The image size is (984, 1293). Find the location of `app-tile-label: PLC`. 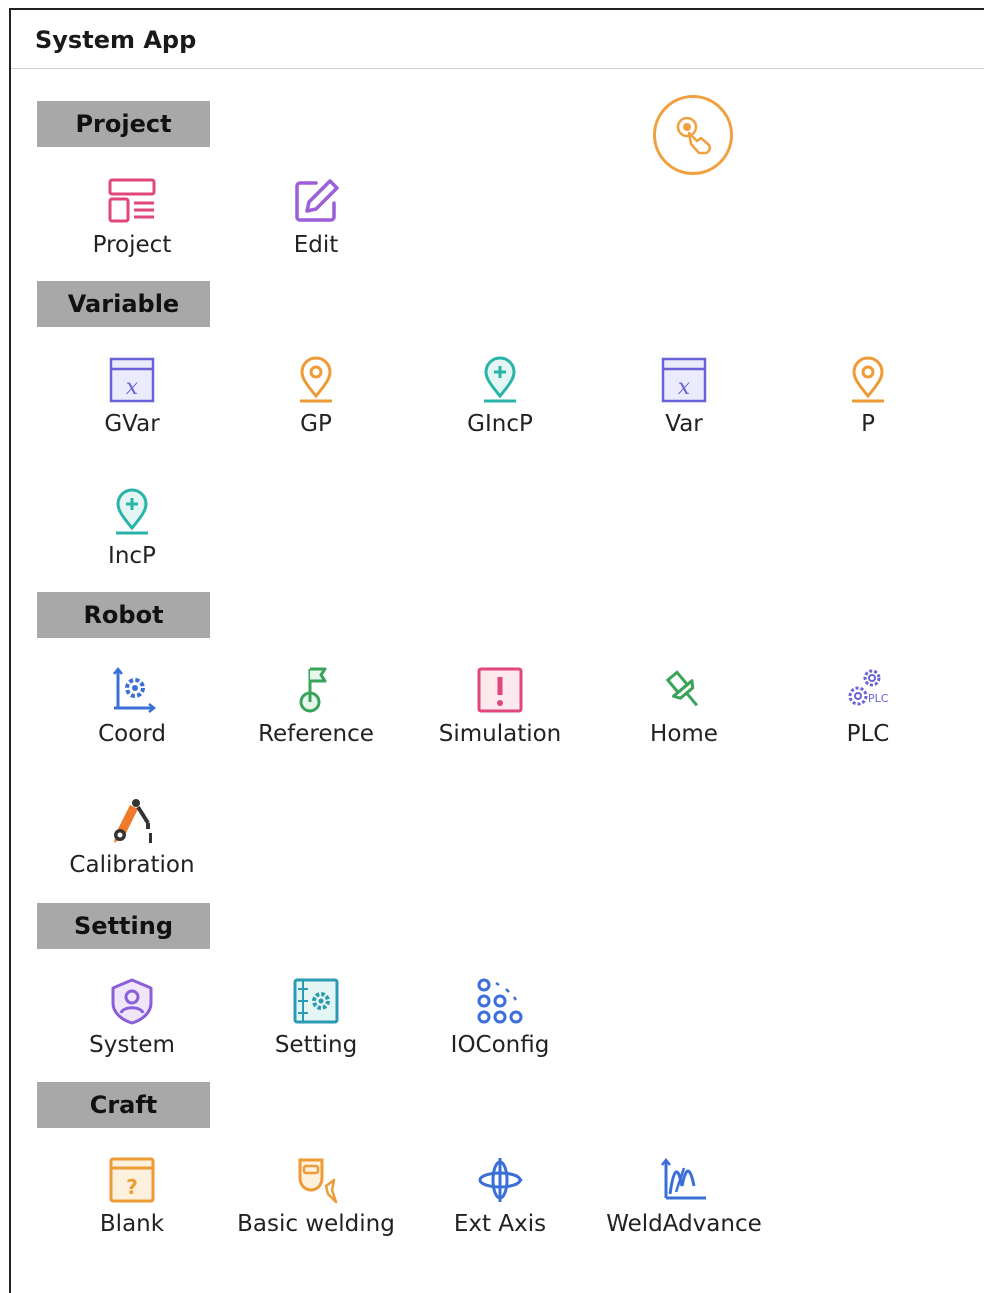

app-tile-label: PLC is located at coordinates (868, 734).